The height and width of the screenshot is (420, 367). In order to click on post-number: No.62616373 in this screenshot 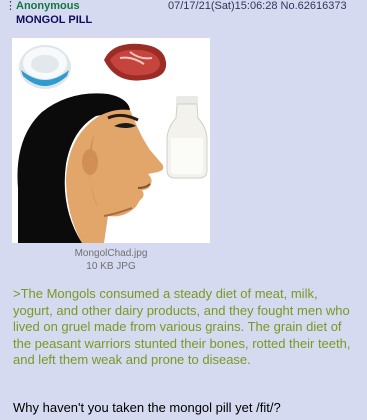, I will do `click(314, 6)`.